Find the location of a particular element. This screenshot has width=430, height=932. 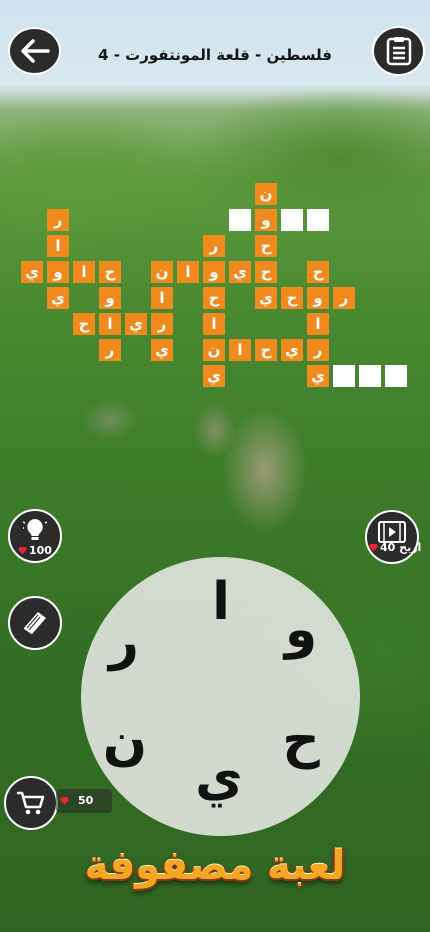

dictionary-button is located at coordinates (35, 623).